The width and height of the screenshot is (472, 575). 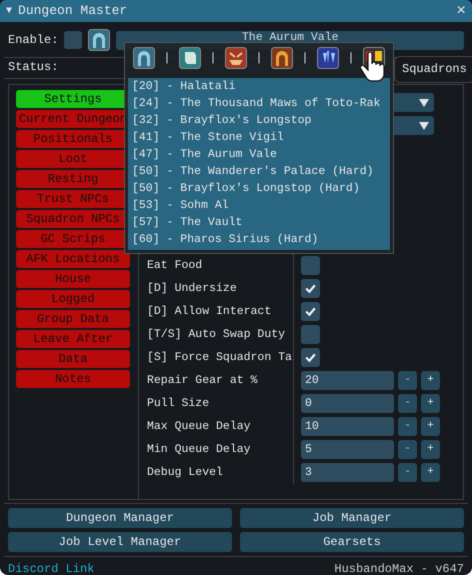 What do you see at coordinates (51, 567) in the screenshot?
I see `discord-link: Discord Link` at bounding box center [51, 567].